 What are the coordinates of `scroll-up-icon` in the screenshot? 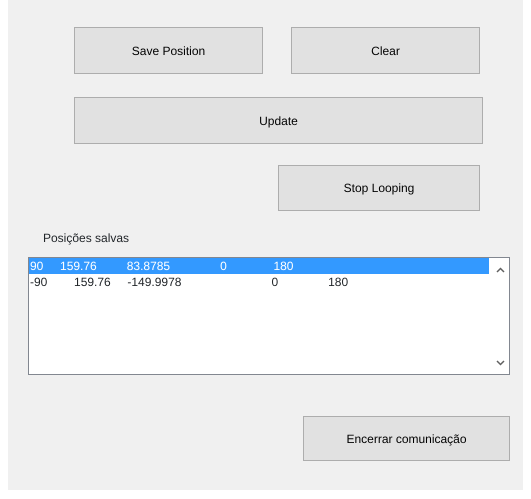 It's located at (500, 270).